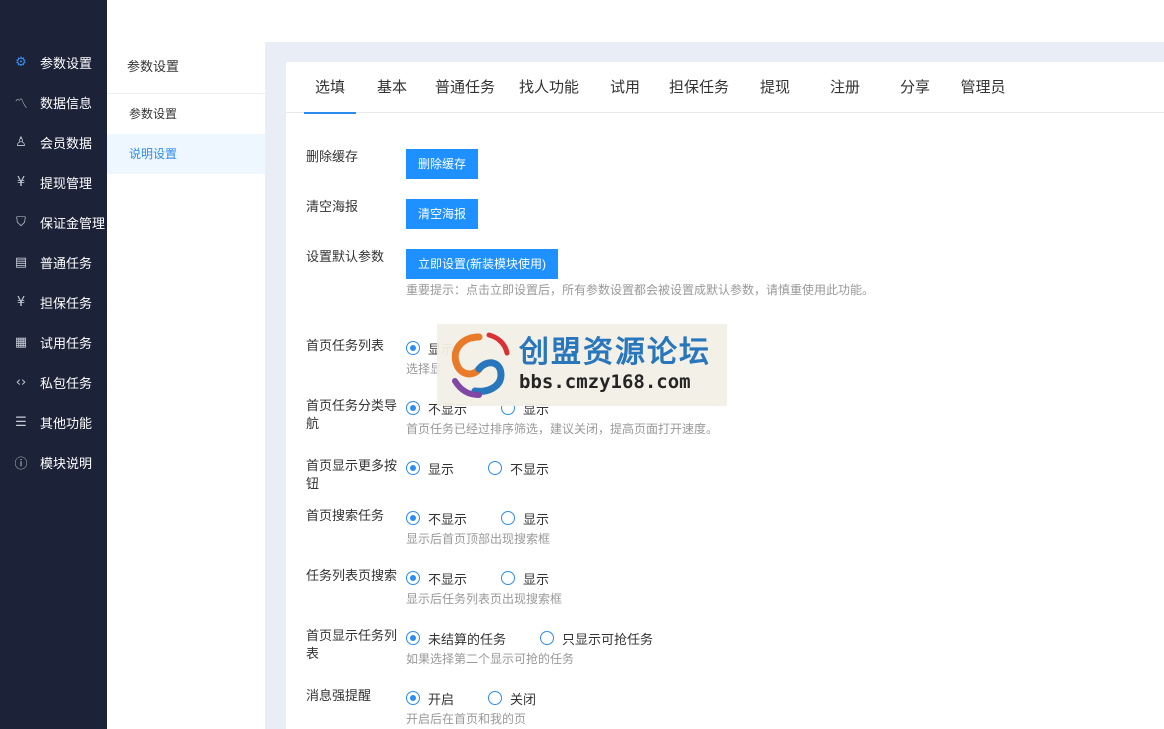 This screenshot has width=1164, height=729. Describe the element at coordinates (21, 182) in the screenshot. I see `yen-icon: ¥` at that location.